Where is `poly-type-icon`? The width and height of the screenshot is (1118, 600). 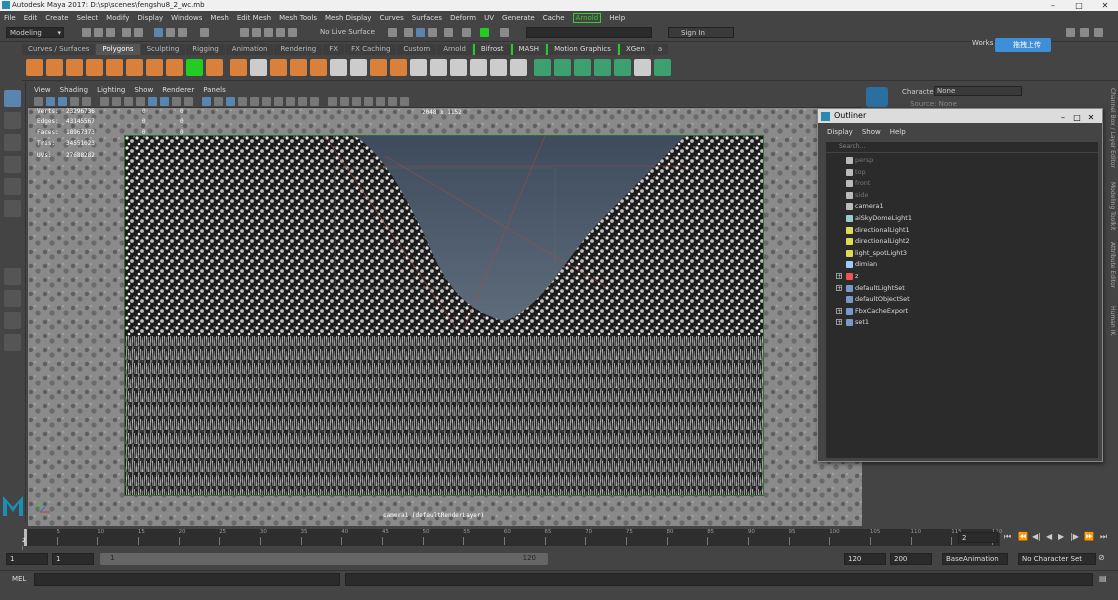
poly-type-icon is located at coordinates (194, 67).